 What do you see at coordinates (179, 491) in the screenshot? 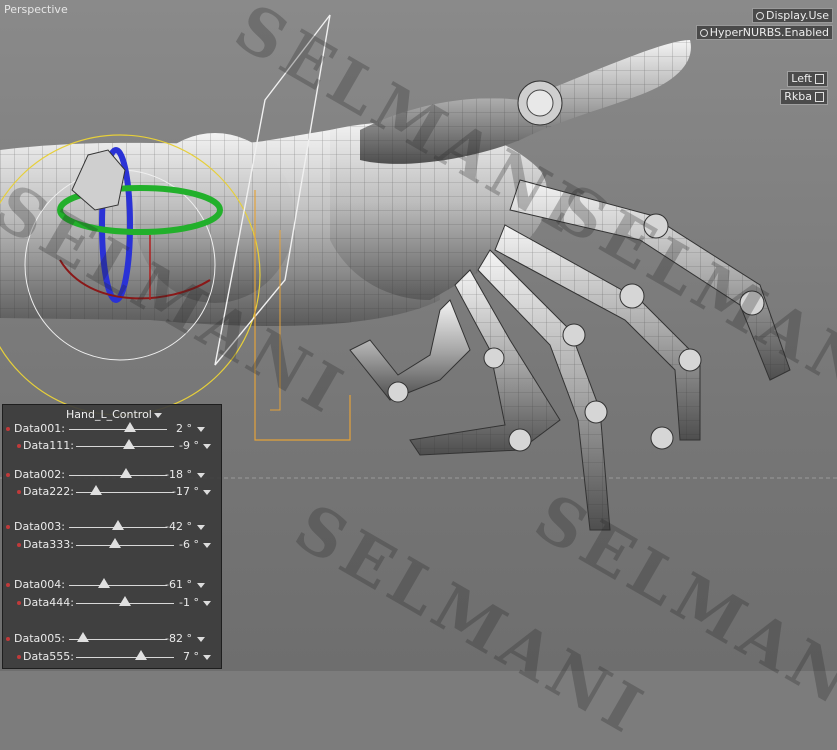
I see `slider-value: -17 °` at bounding box center [179, 491].